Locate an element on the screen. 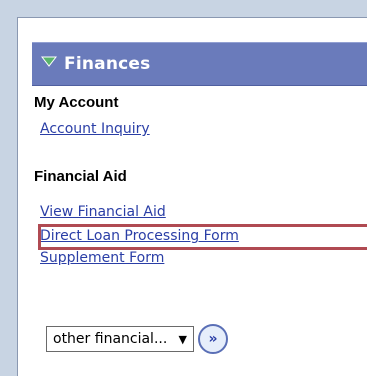 This screenshot has width=367, height=376. double-chevron-right-icon: » is located at coordinates (213, 338).